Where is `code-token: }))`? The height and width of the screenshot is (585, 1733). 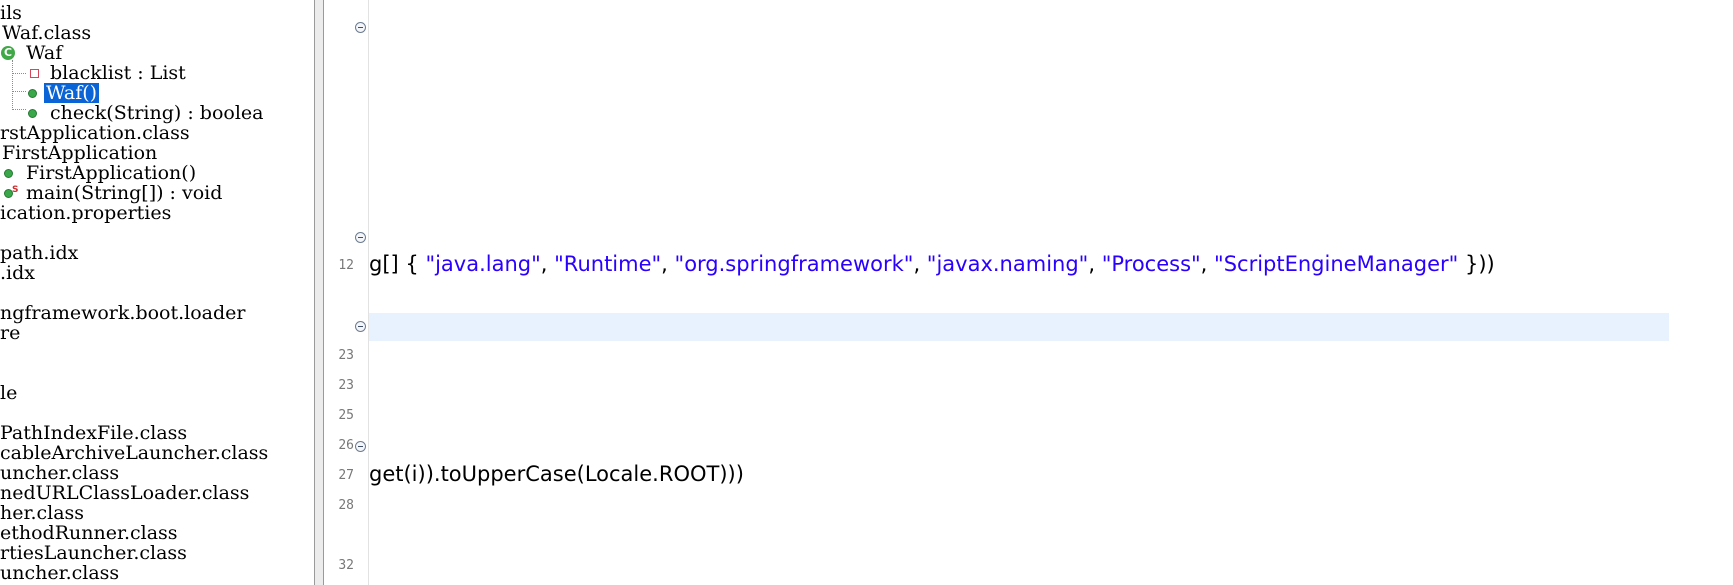
code-token: })) is located at coordinates (1476, 264).